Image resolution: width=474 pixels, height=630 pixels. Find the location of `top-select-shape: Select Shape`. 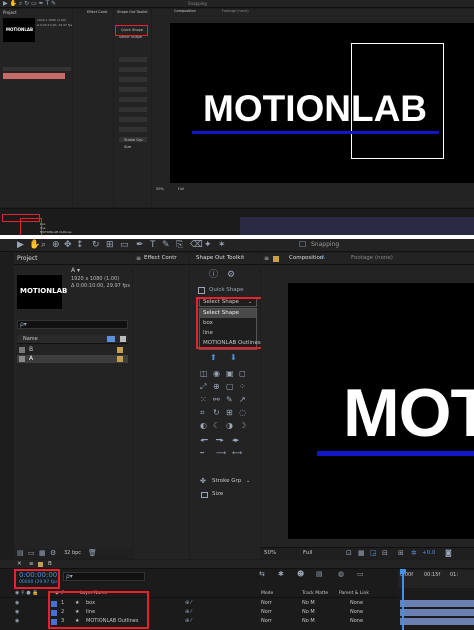

top-select-shape: Select Shape is located at coordinates (130, 37).